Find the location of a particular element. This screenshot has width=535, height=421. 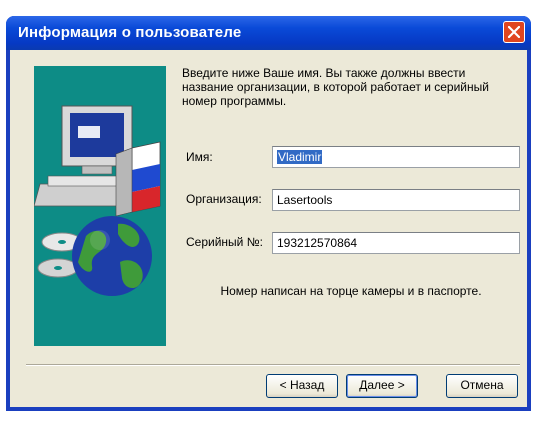

close-icon is located at coordinates (514, 32).